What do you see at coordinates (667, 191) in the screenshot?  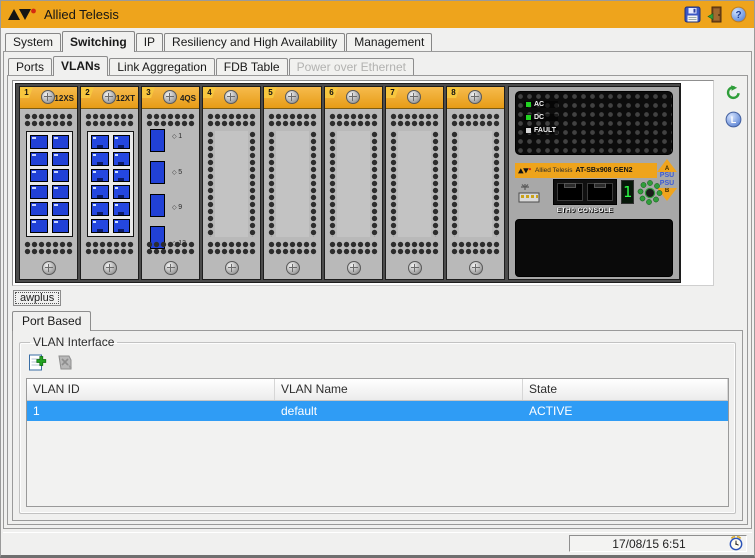 I see `psu-b-label: B` at bounding box center [667, 191].